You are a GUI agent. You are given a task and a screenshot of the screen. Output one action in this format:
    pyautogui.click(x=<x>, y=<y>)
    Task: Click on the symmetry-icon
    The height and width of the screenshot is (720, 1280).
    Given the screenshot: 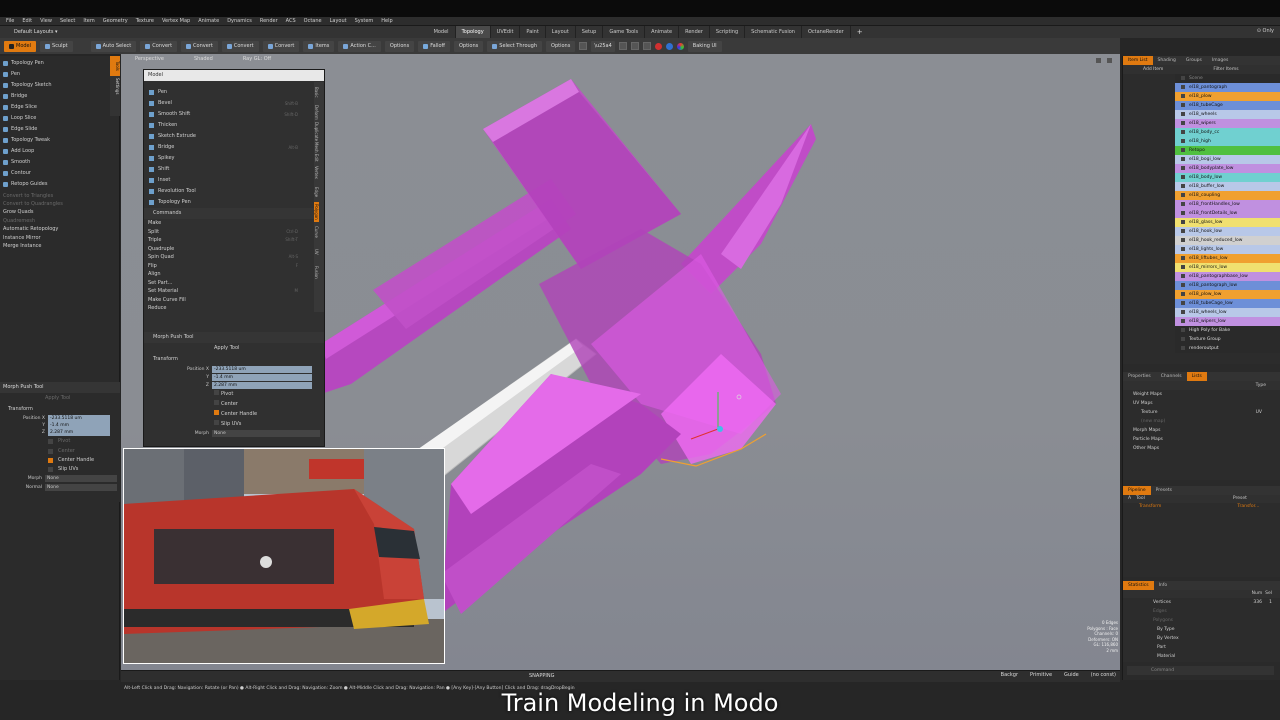 What is the action you would take?
    pyautogui.click(x=583, y=46)
    